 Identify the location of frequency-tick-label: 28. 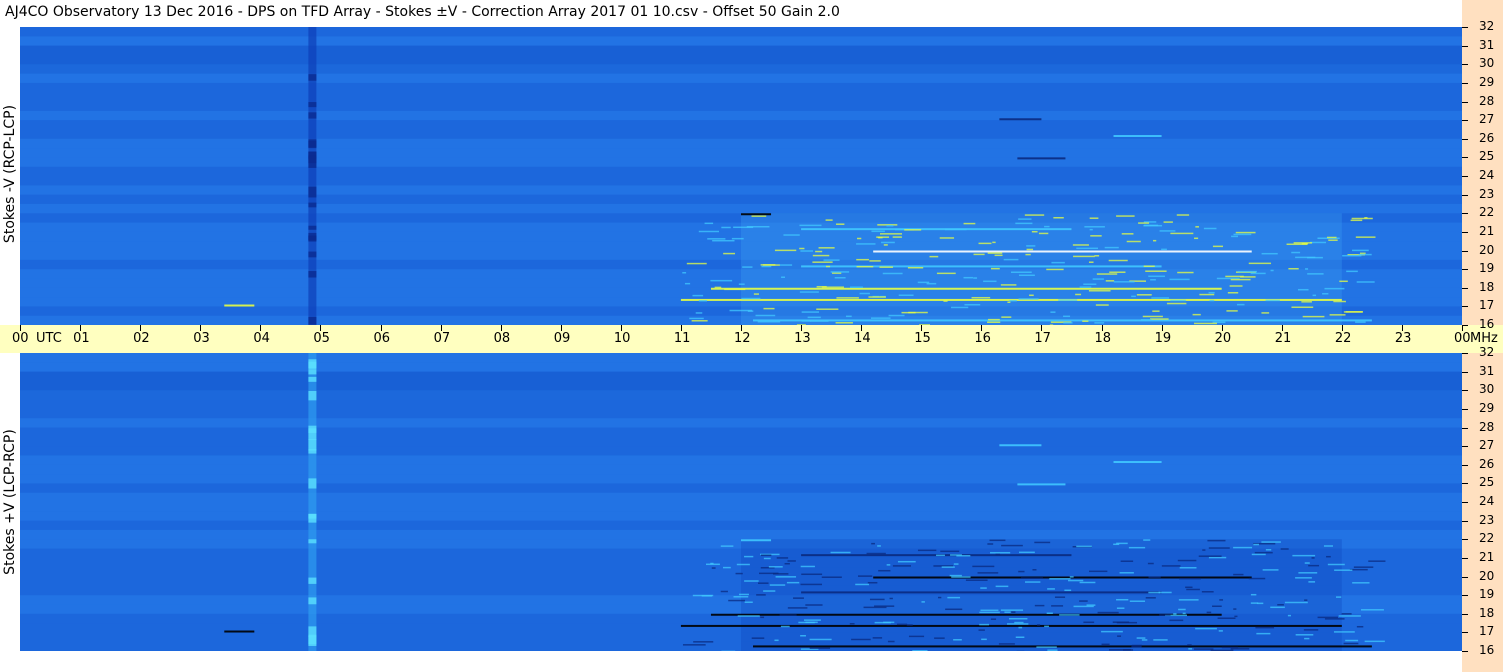
(1487, 100).